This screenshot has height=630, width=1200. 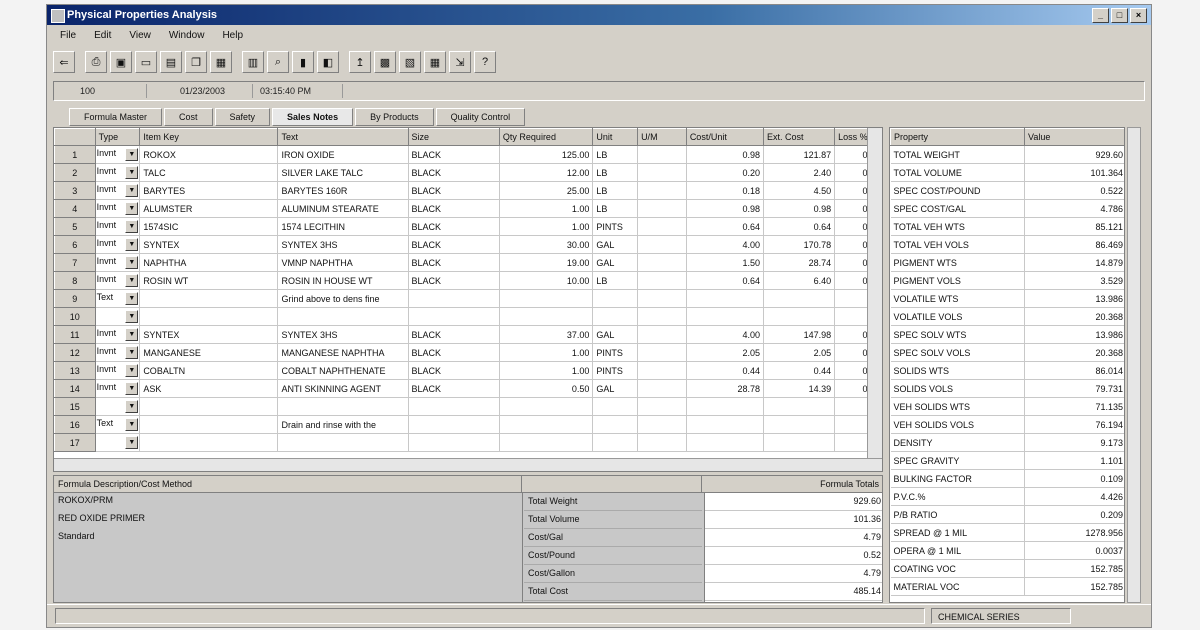 What do you see at coordinates (725, 172) in the screenshot?
I see `cell-cost: 0.20` at bounding box center [725, 172].